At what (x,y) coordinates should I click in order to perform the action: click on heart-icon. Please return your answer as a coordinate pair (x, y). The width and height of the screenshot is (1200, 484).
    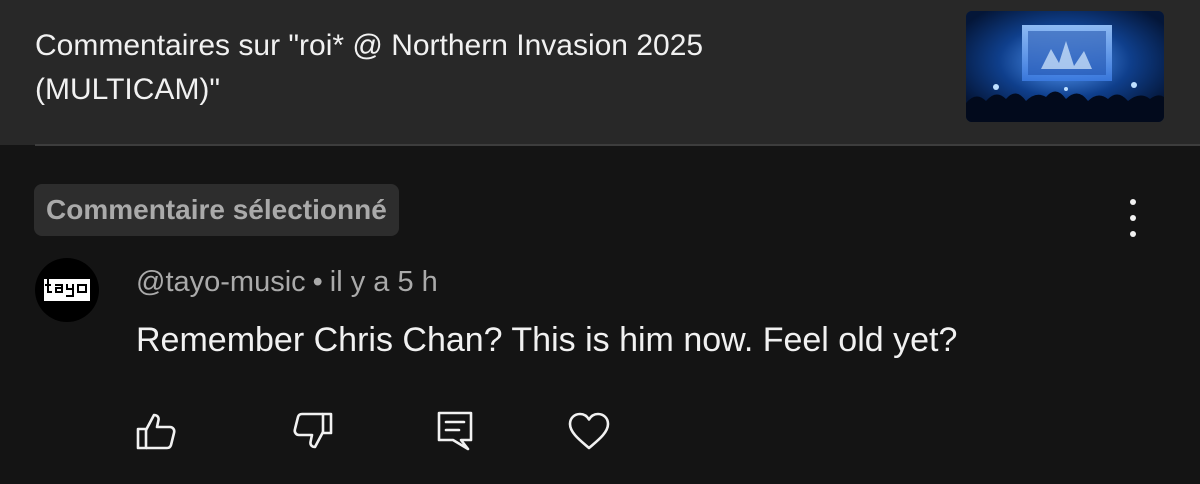
    Looking at the image, I should click on (589, 431).